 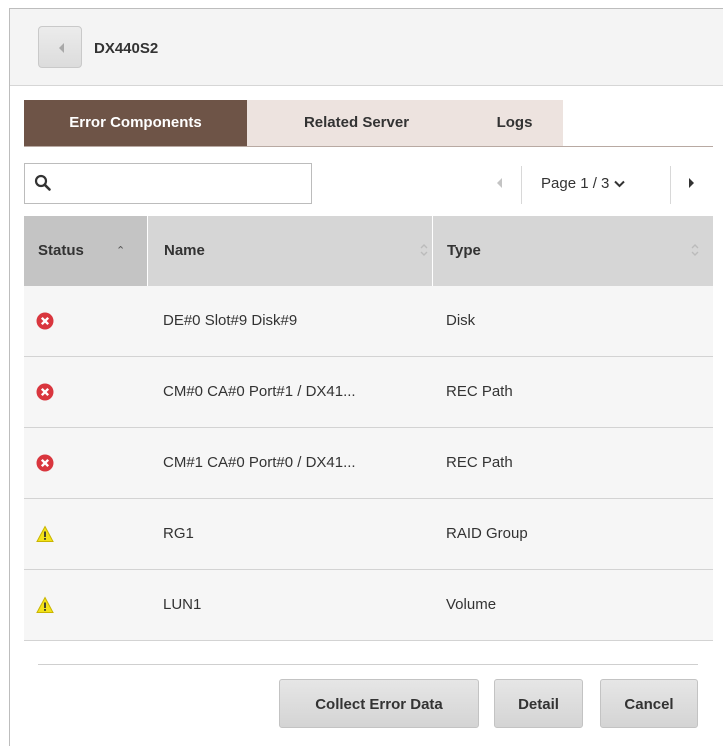 What do you see at coordinates (620, 184) in the screenshot?
I see `chevron-down-icon` at bounding box center [620, 184].